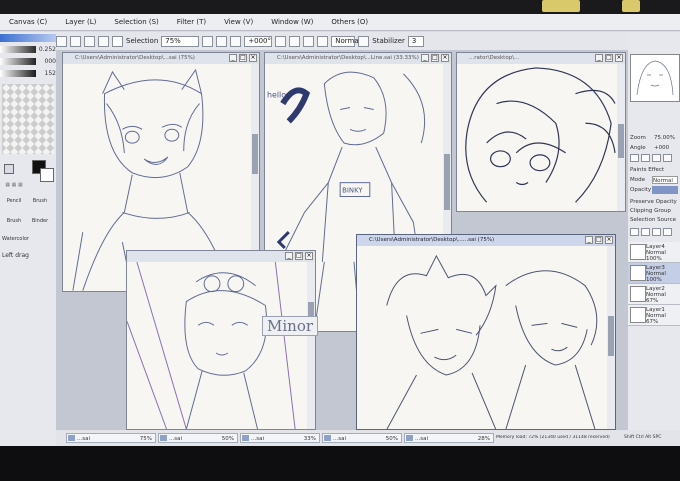  What do you see at coordinates (28, 22) in the screenshot?
I see `menu-canvas: Canvas (C)` at bounding box center [28, 22].